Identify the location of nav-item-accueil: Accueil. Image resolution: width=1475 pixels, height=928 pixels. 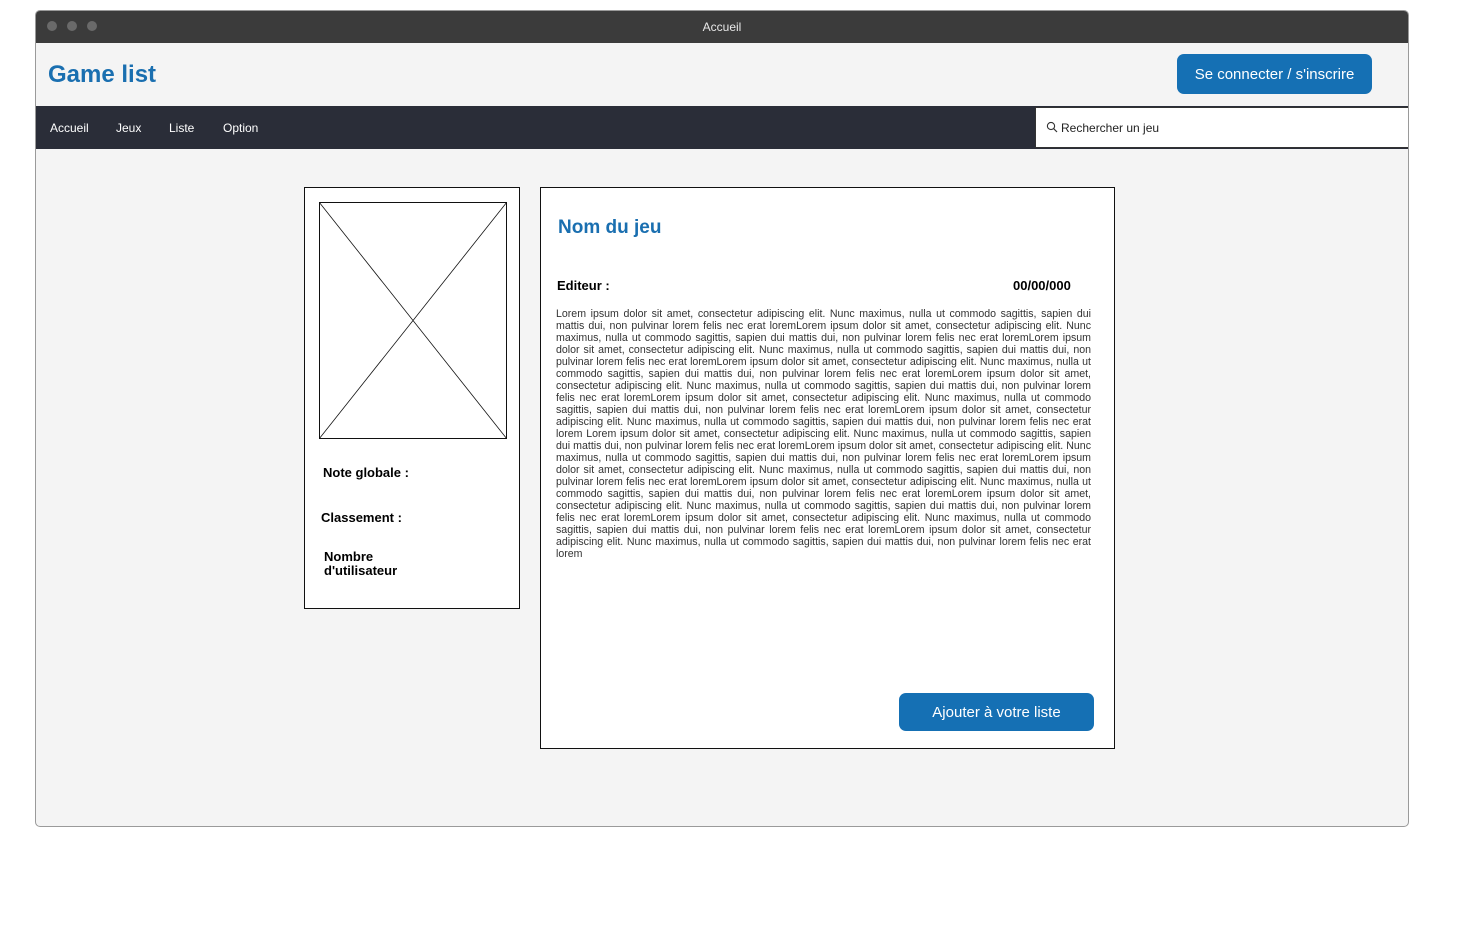
(69, 128).